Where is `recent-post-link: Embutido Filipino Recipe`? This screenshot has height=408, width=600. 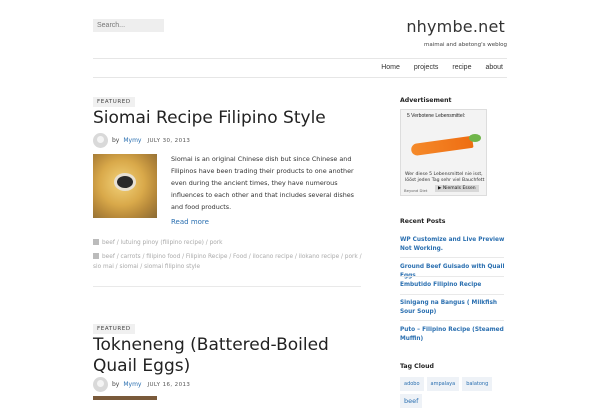 recent-post-link: Embutido Filipino Recipe is located at coordinates (452, 285).